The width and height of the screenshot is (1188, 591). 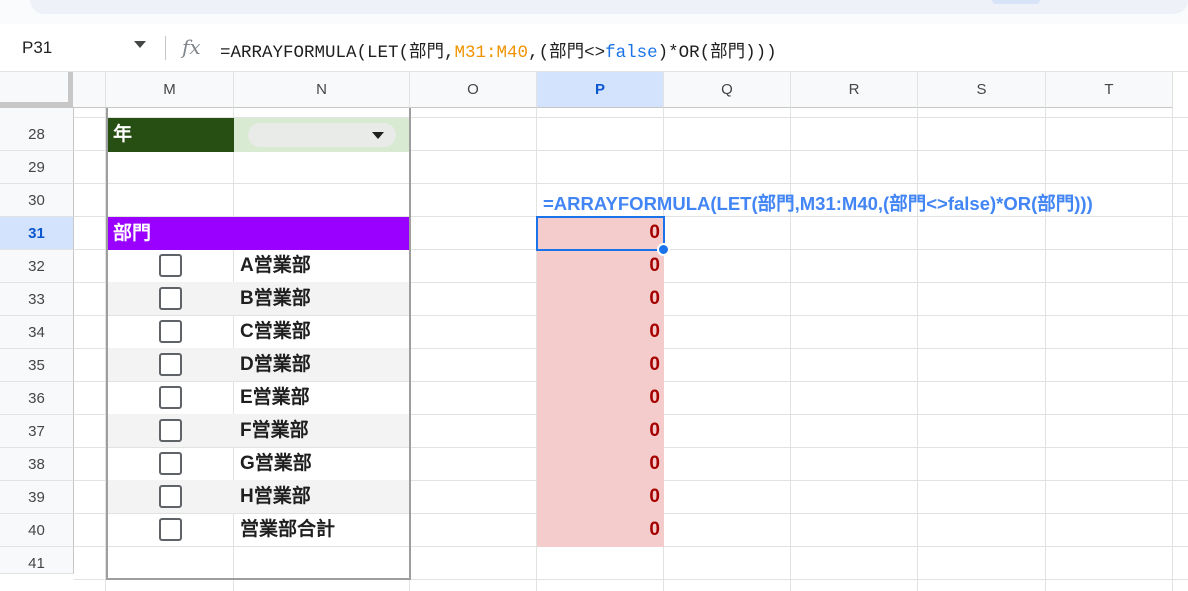 What do you see at coordinates (34, 104) in the screenshot?
I see `freeze-handle-horizontal` at bounding box center [34, 104].